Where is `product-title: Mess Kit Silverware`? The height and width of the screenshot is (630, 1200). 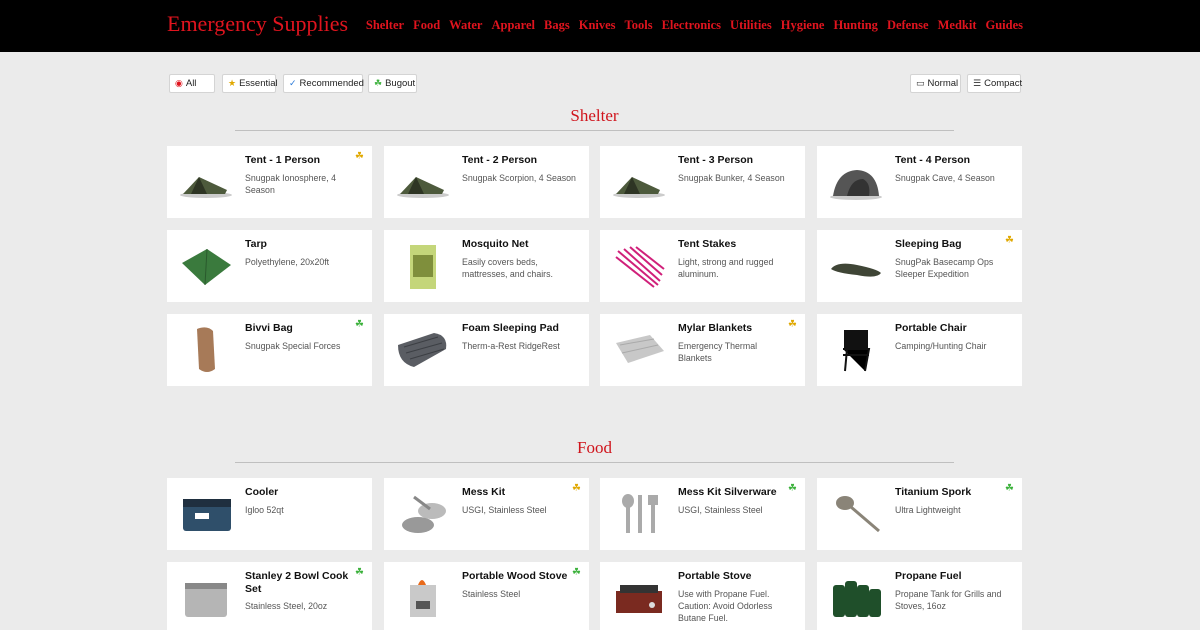 product-title: Mess Kit Silverware is located at coordinates (733, 492).